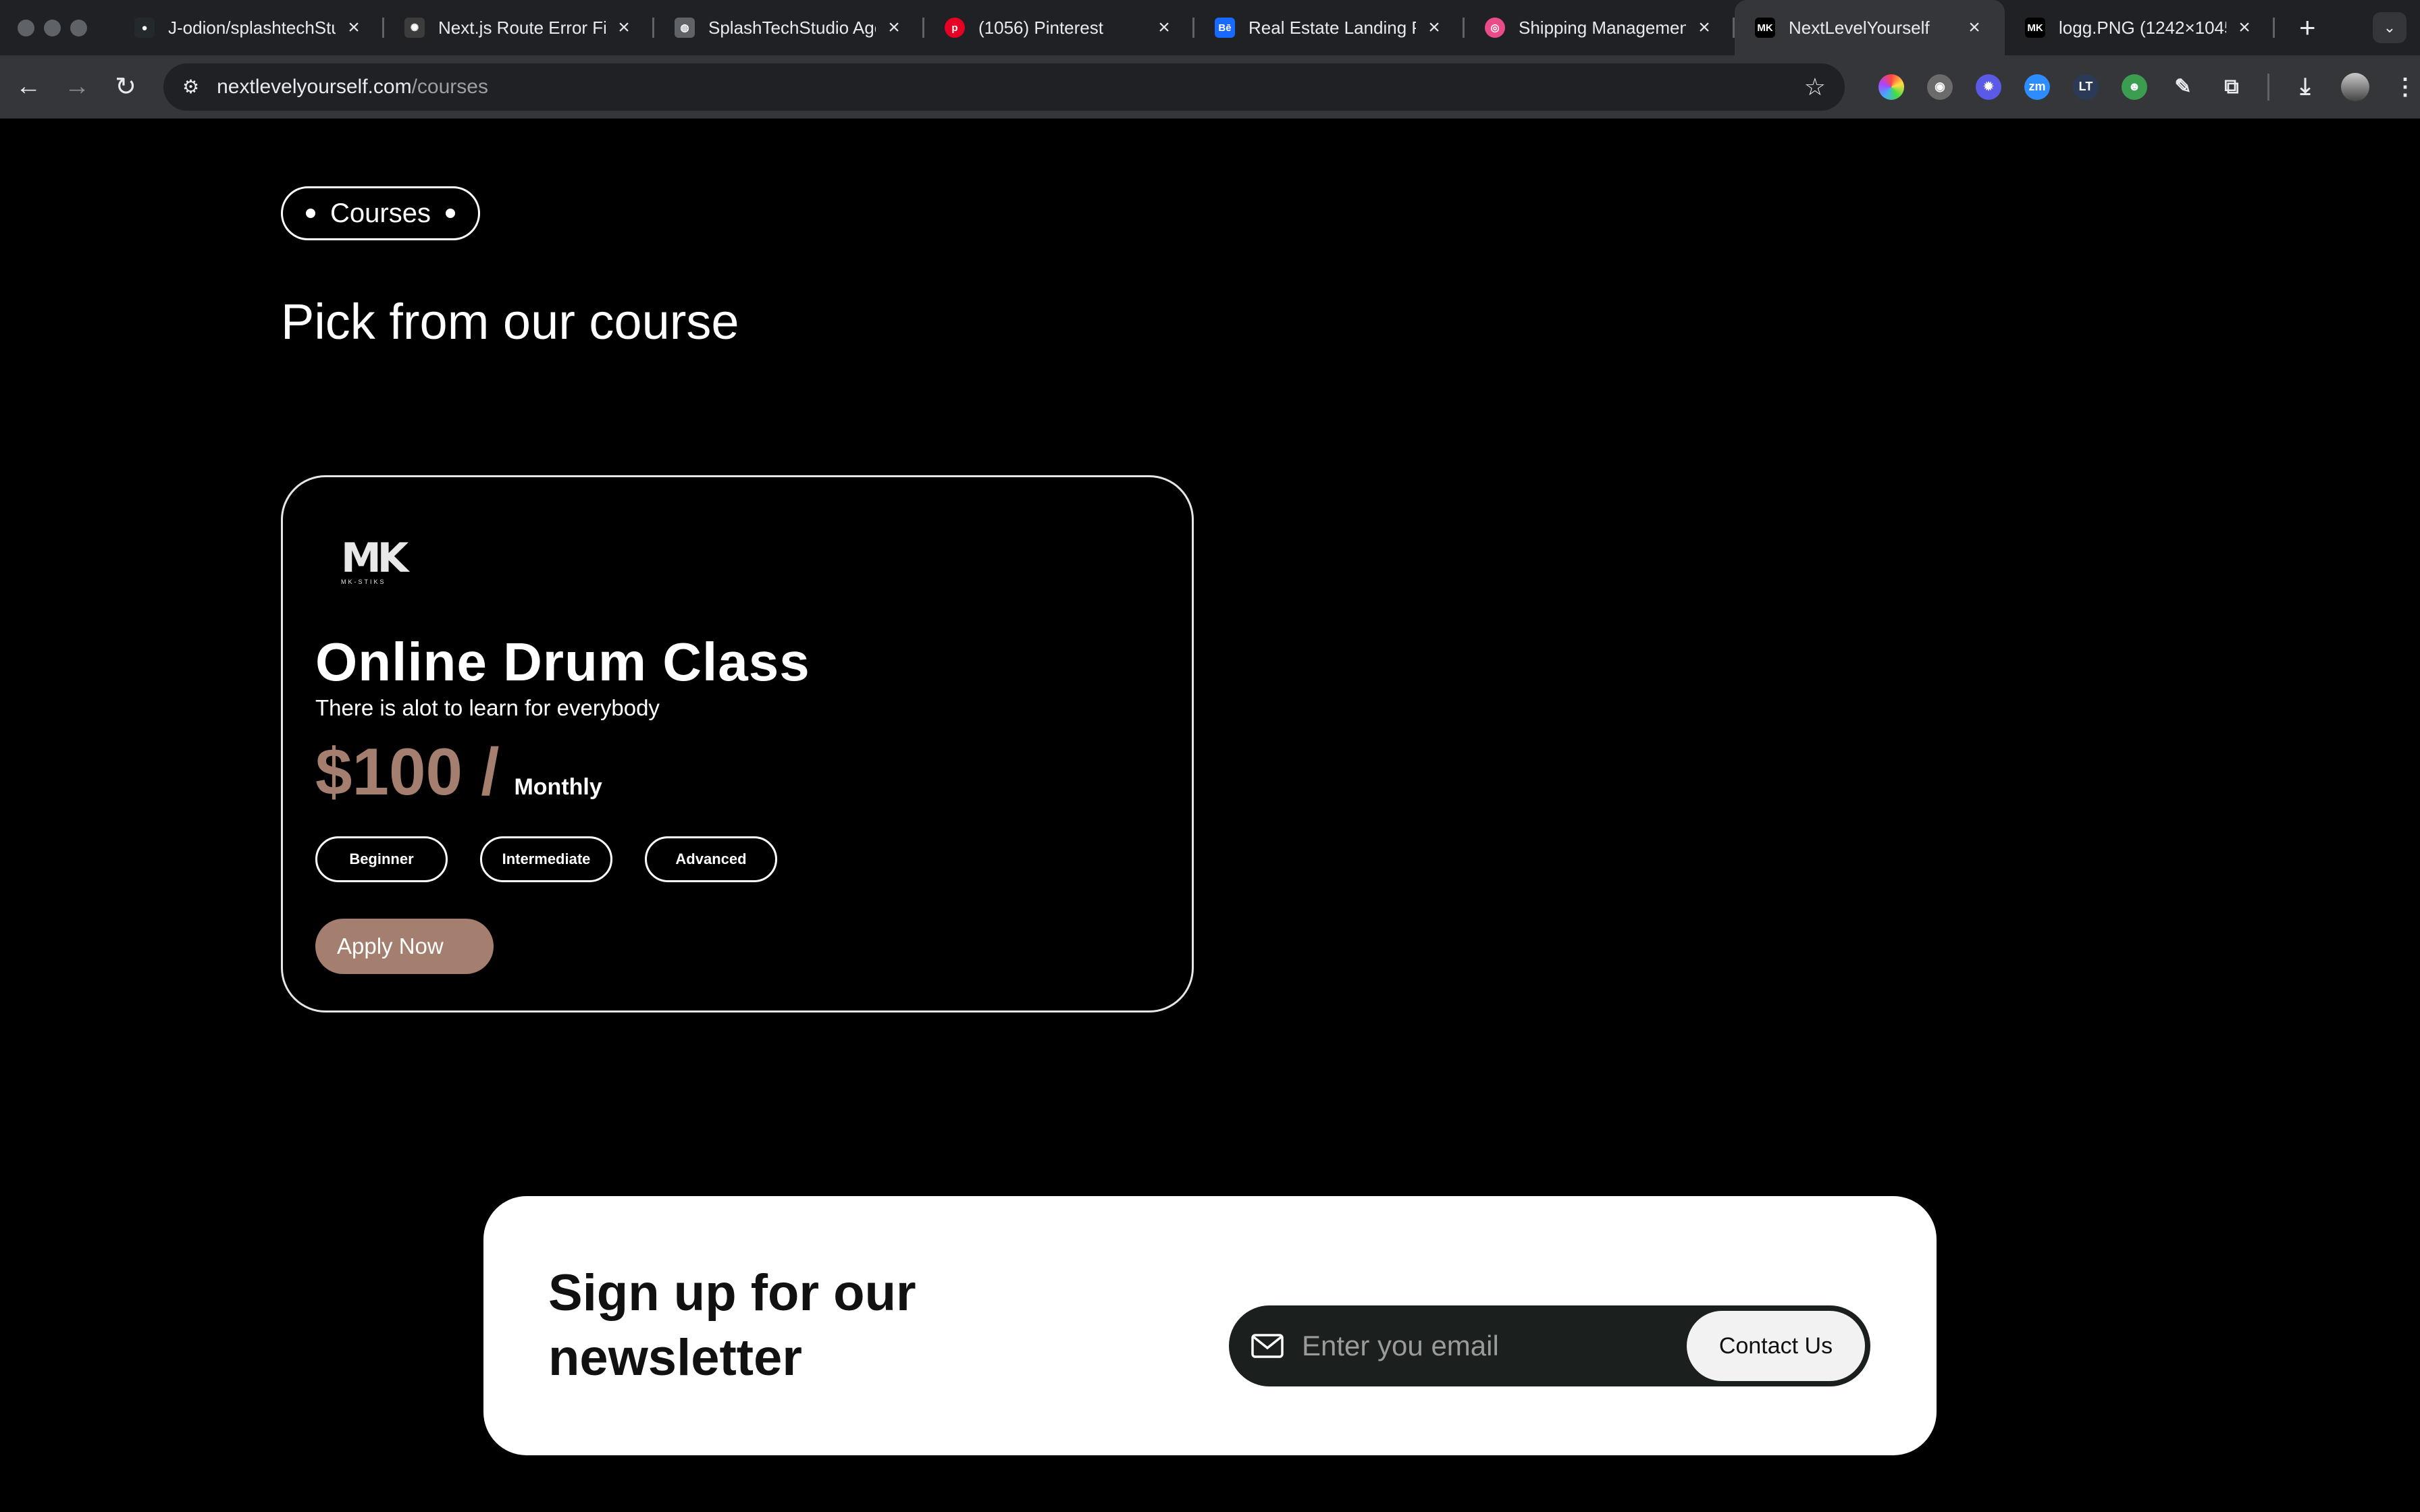 The height and width of the screenshot is (1512, 2420). Describe the element at coordinates (314, 87) in the screenshot. I see `url-host: nextlevelyourself.com` at that location.